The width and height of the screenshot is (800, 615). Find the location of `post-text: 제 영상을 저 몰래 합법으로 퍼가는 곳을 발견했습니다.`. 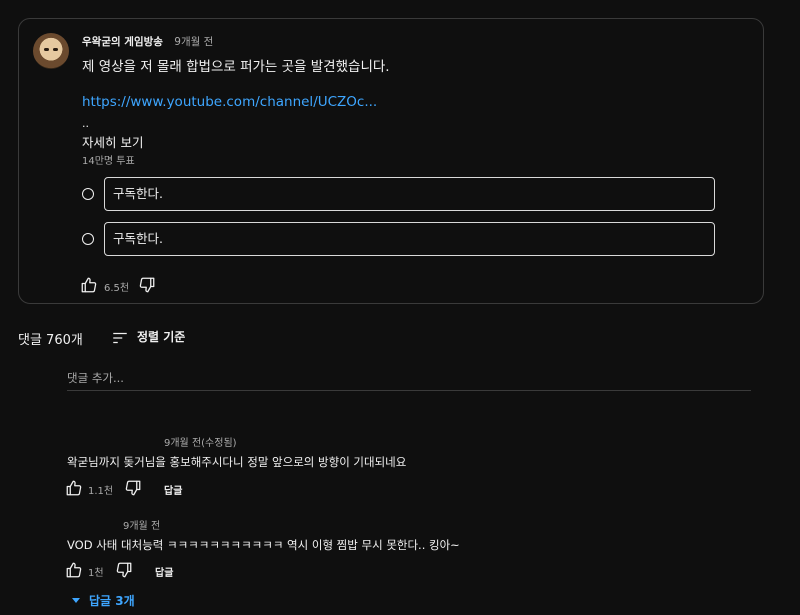

post-text: 제 영상을 저 몰래 합법으로 퍼가는 곳을 발견했습니다. is located at coordinates (236, 67).